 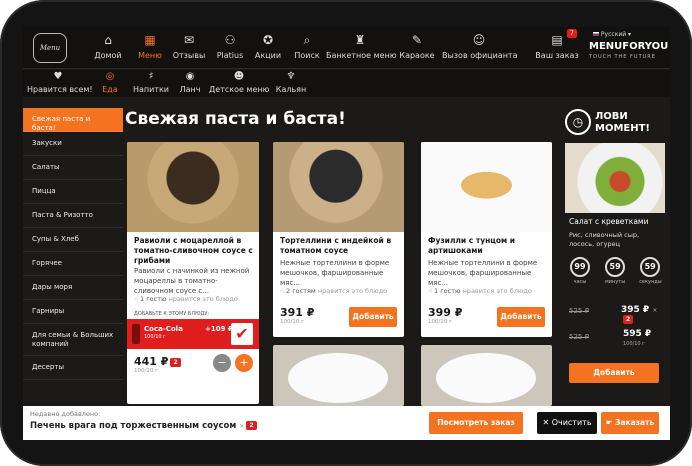 What do you see at coordinates (291, 76) in the screenshot?
I see `hookah-icon: ♆` at bounding box center [291, 76].